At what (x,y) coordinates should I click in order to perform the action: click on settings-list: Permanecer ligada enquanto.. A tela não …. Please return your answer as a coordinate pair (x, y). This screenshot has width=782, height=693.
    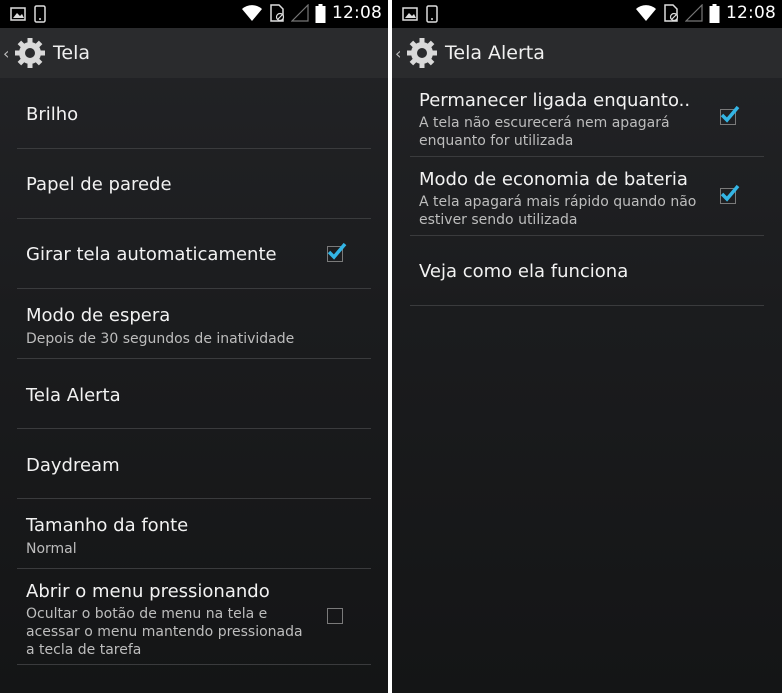
    Looking at the image, I should click on (587, 192).